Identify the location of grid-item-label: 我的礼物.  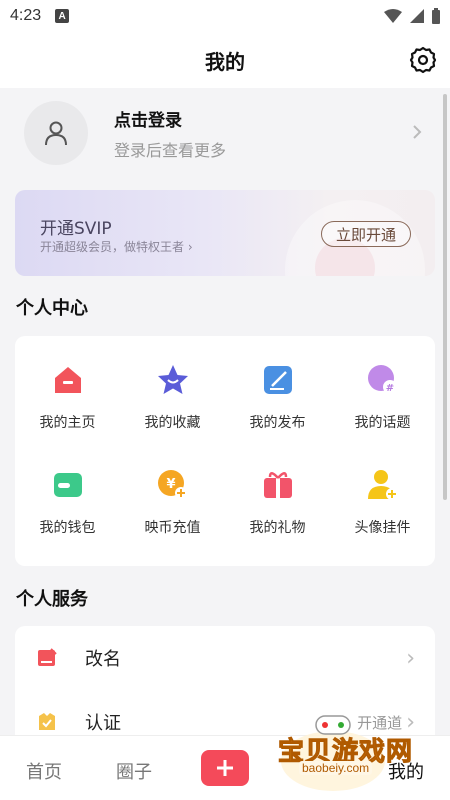
(277, 528).